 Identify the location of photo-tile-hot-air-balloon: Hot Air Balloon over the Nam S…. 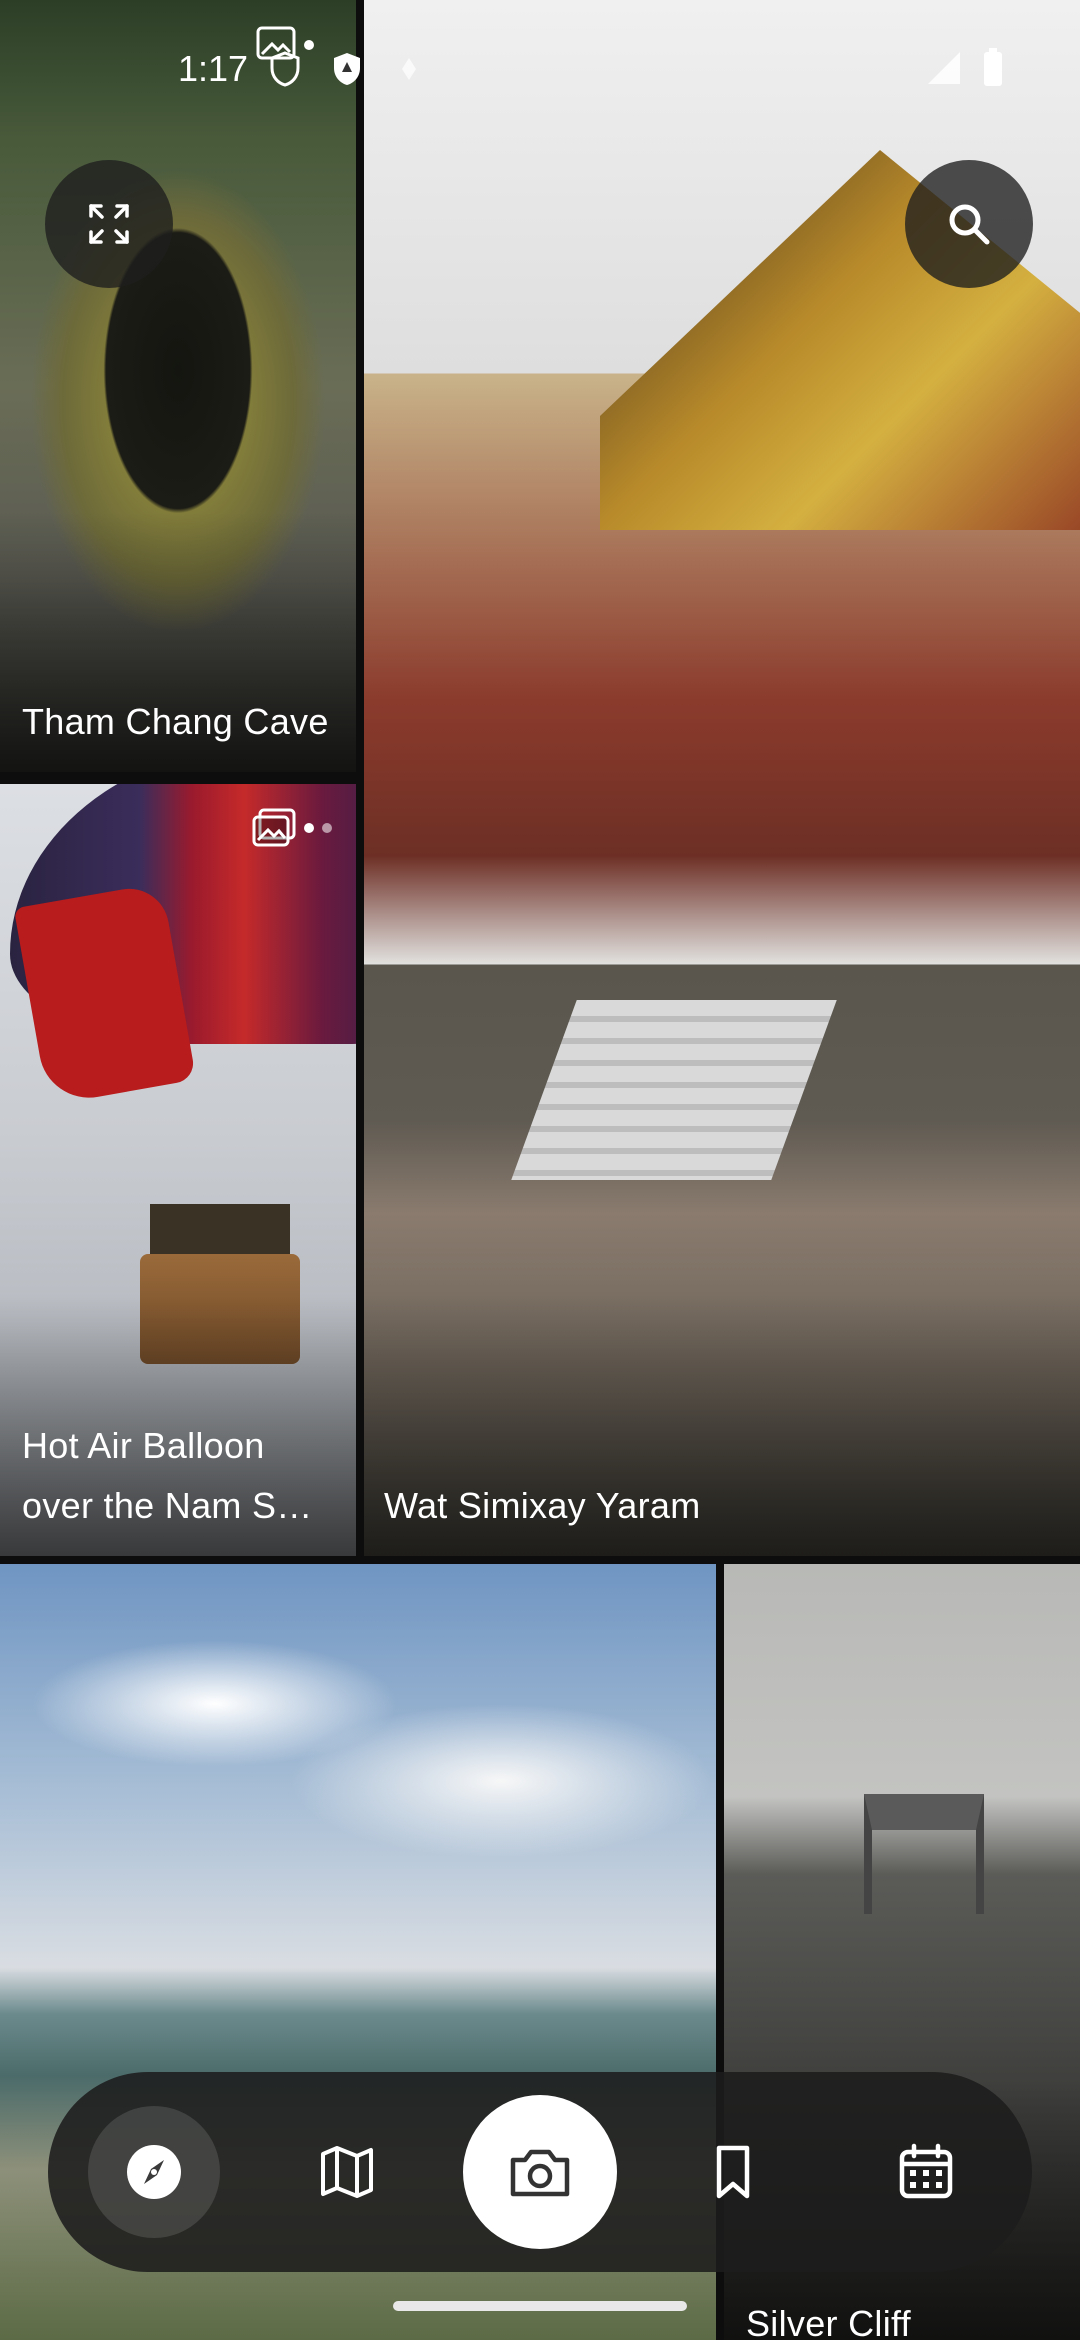
(178, 1170).